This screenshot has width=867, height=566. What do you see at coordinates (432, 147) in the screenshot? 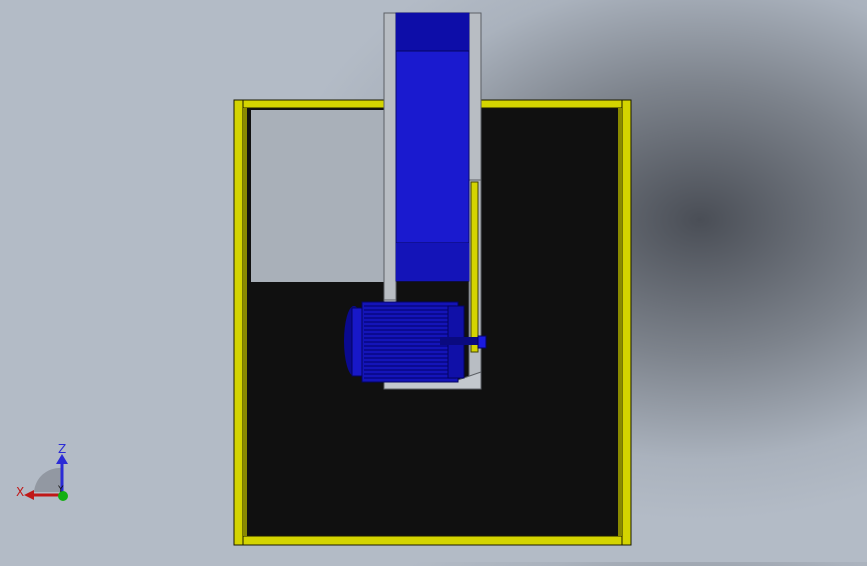
I see `conveyor-belt` at bounding box center [432, 147].